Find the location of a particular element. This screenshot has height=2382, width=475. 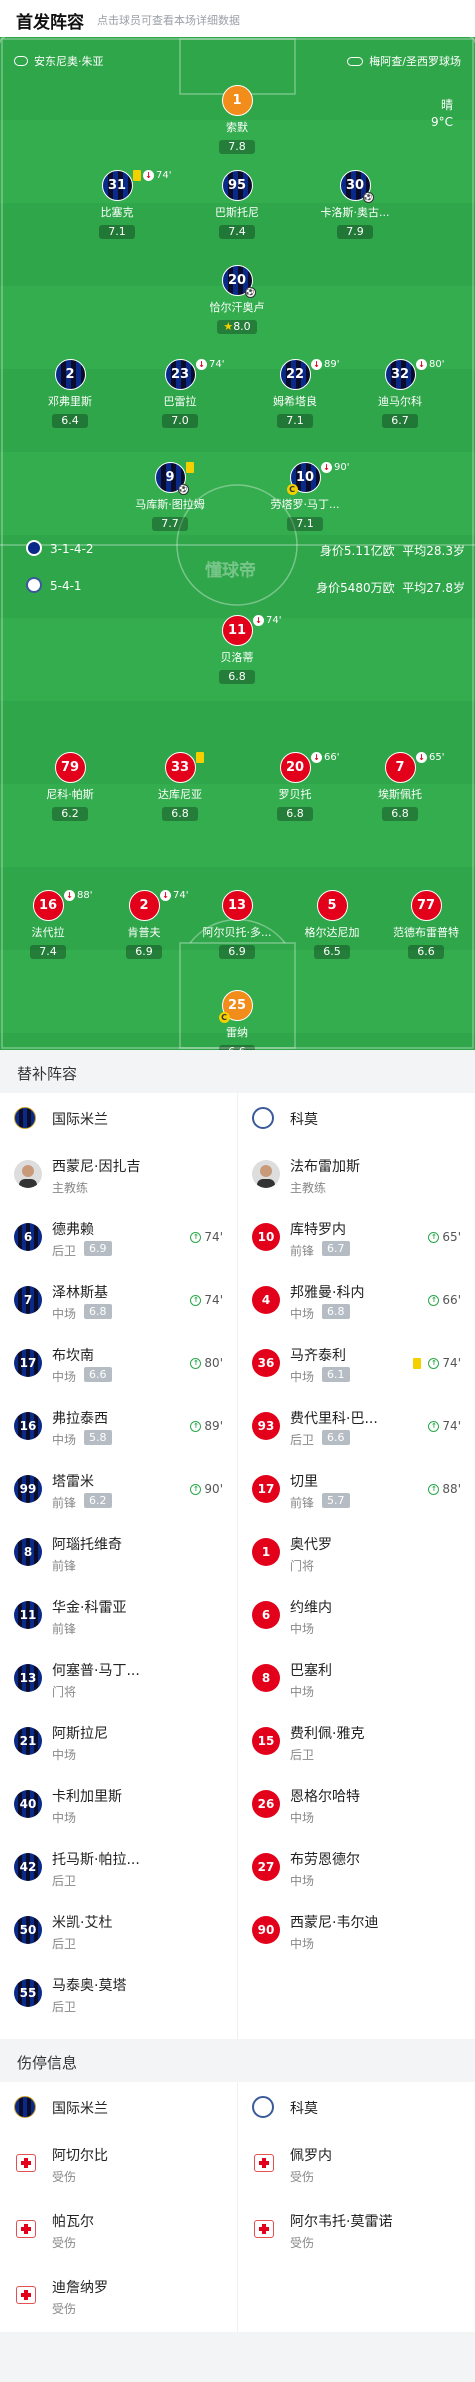

injured-player-row: 佩罗内 受伤 is located at coordinates (356, 2163).